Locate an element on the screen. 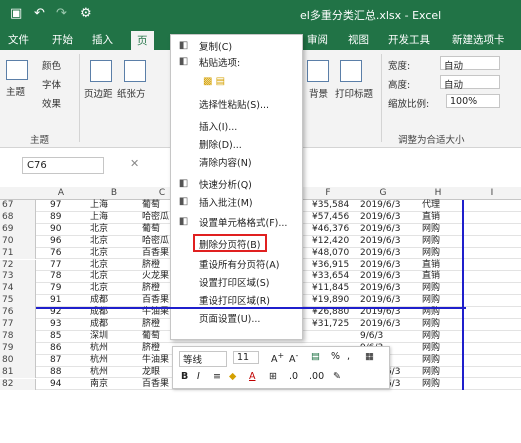  row-number: 82 is located at coordinates (18, 384).